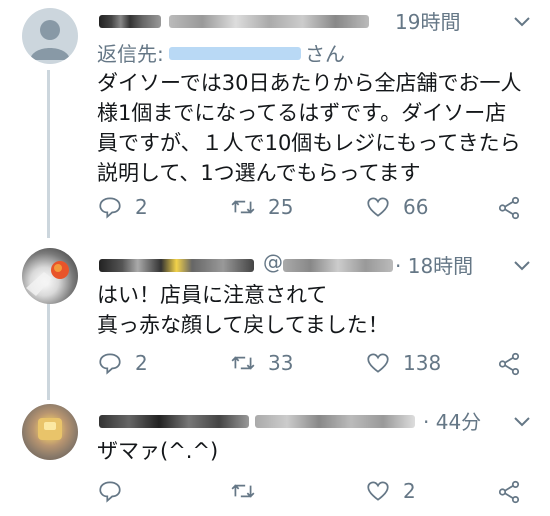 The image size is (550, 516). Describe the element at coordinates (422, 363) in the screenshot. I see `like-count: 138` at that location.